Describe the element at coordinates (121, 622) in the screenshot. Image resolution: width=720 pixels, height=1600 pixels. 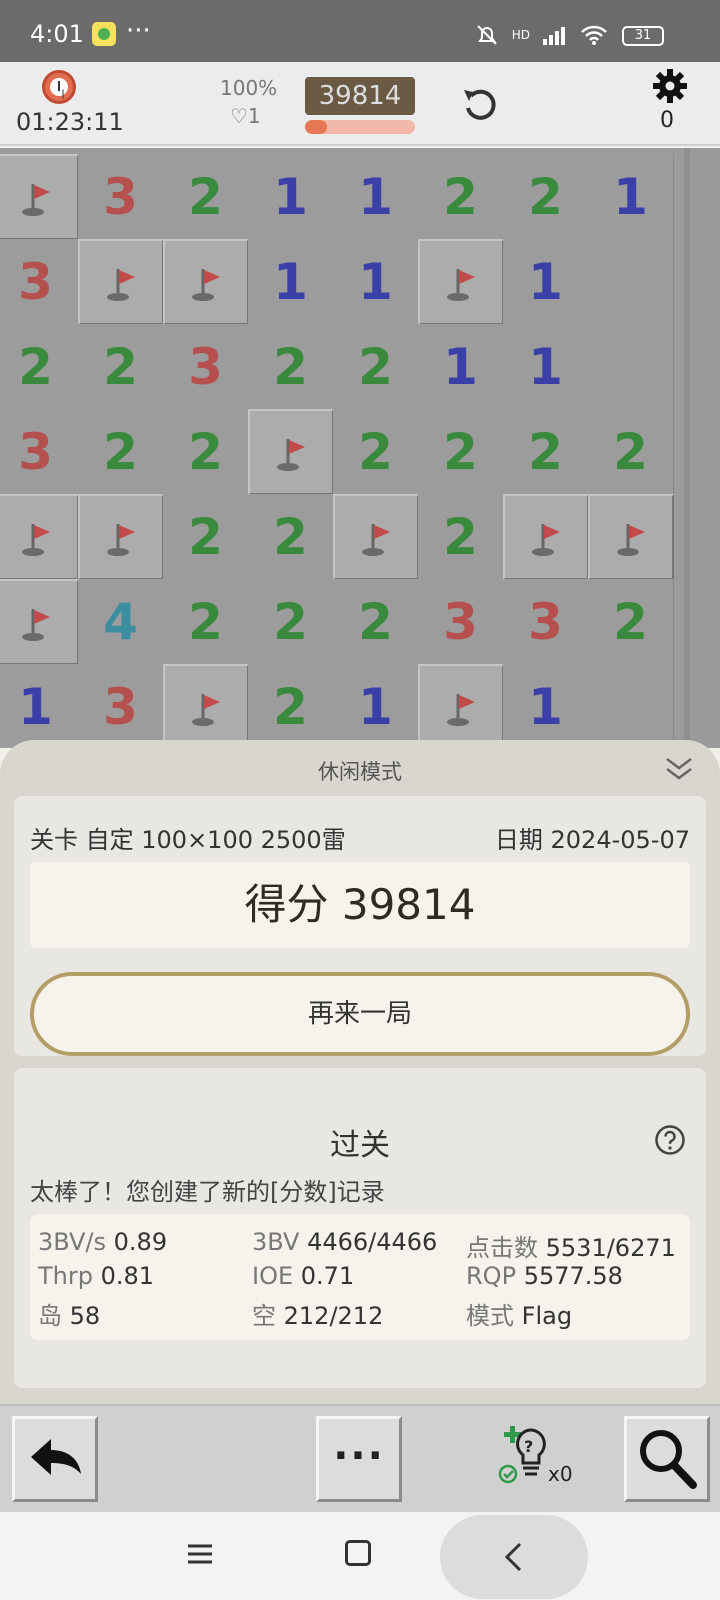
I see `number-cell: 4` at that location.